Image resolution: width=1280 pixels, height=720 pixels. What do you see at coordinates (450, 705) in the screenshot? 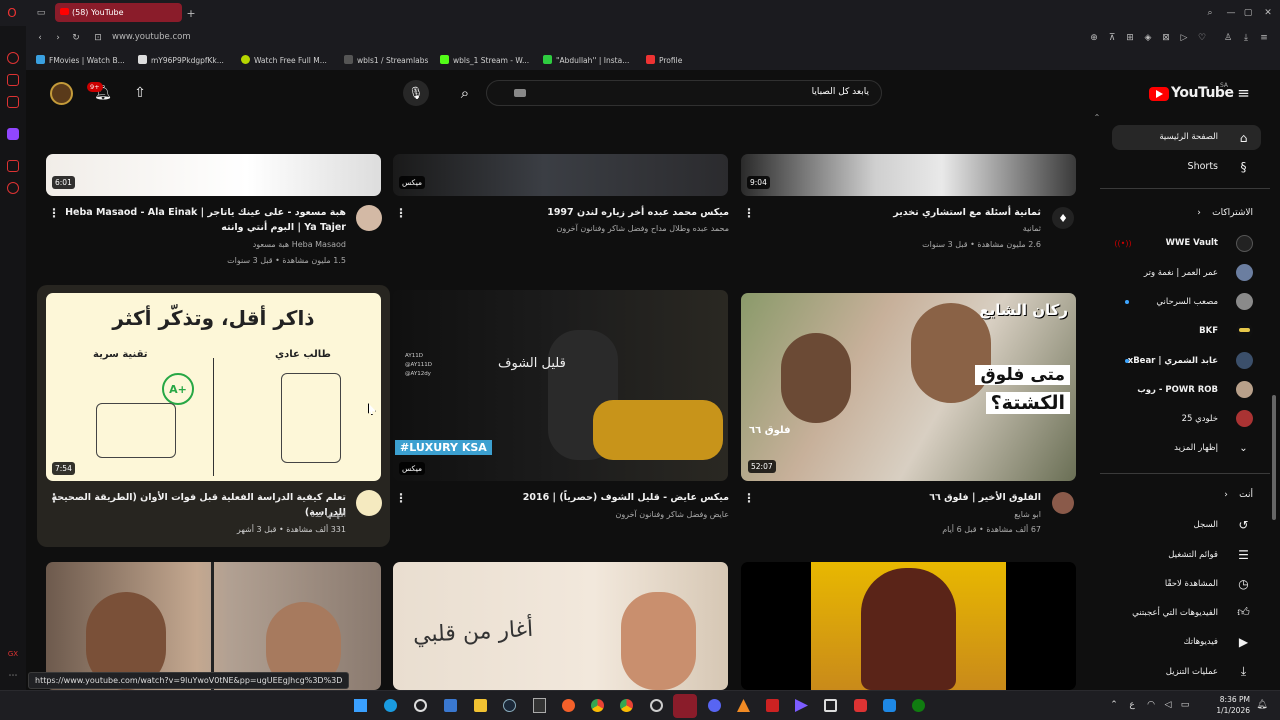
I see `store-icon` at bounding box center [450, 705].